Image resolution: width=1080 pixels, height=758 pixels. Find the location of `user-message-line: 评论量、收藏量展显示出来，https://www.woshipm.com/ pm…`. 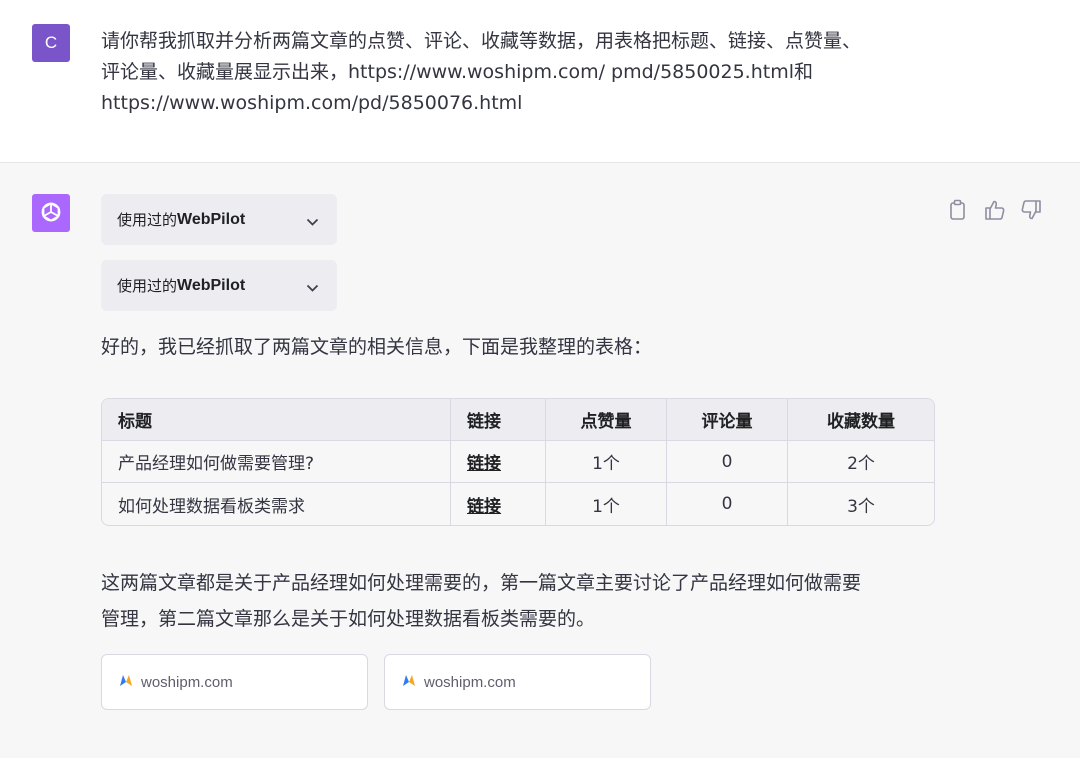

user-message-line: 评论量、收藏量展显示出来，https://www.woshipm.com/ pm… is located at coordinates (457, 72).